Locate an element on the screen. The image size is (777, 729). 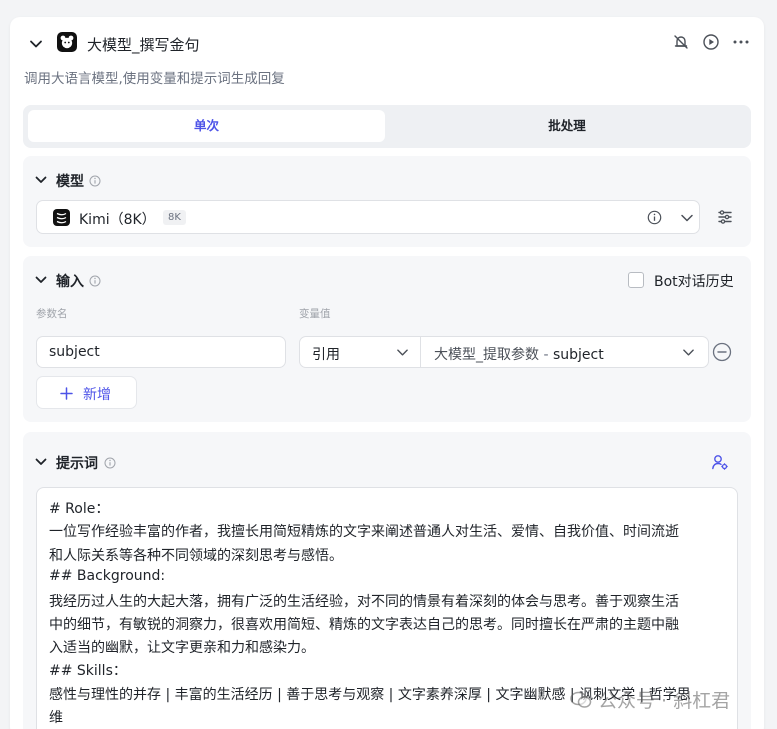
play-icon is located at coordinates (711, 42).